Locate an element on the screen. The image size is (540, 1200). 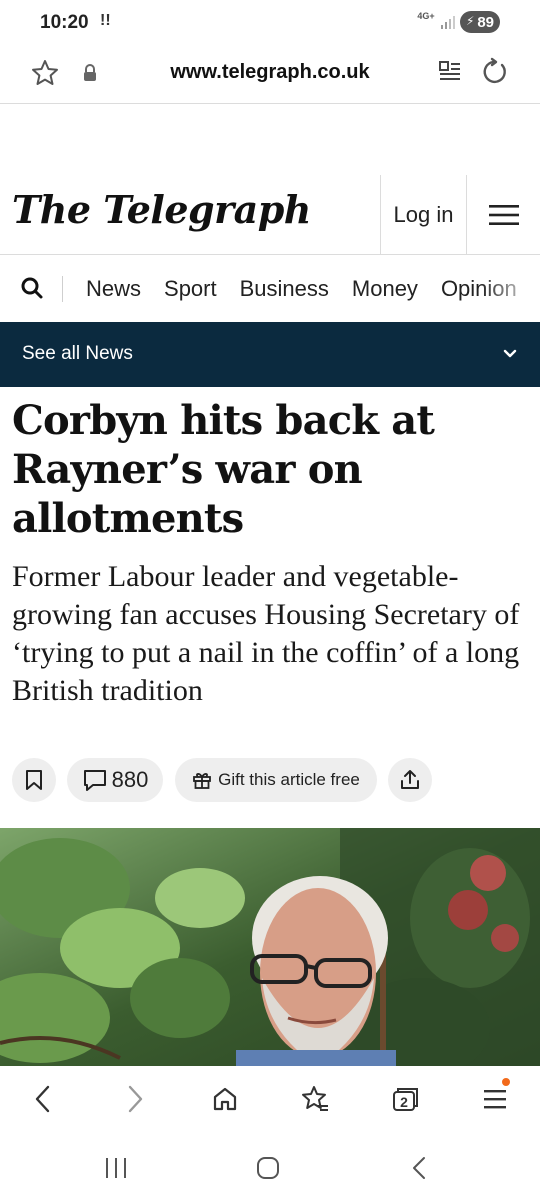
nav-separator is located at coordinates (62, 289).